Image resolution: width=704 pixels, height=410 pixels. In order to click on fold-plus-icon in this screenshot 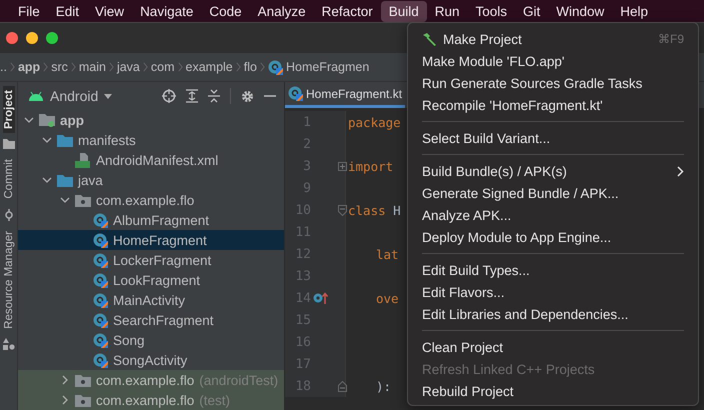, I will do `click(342, 166)`.